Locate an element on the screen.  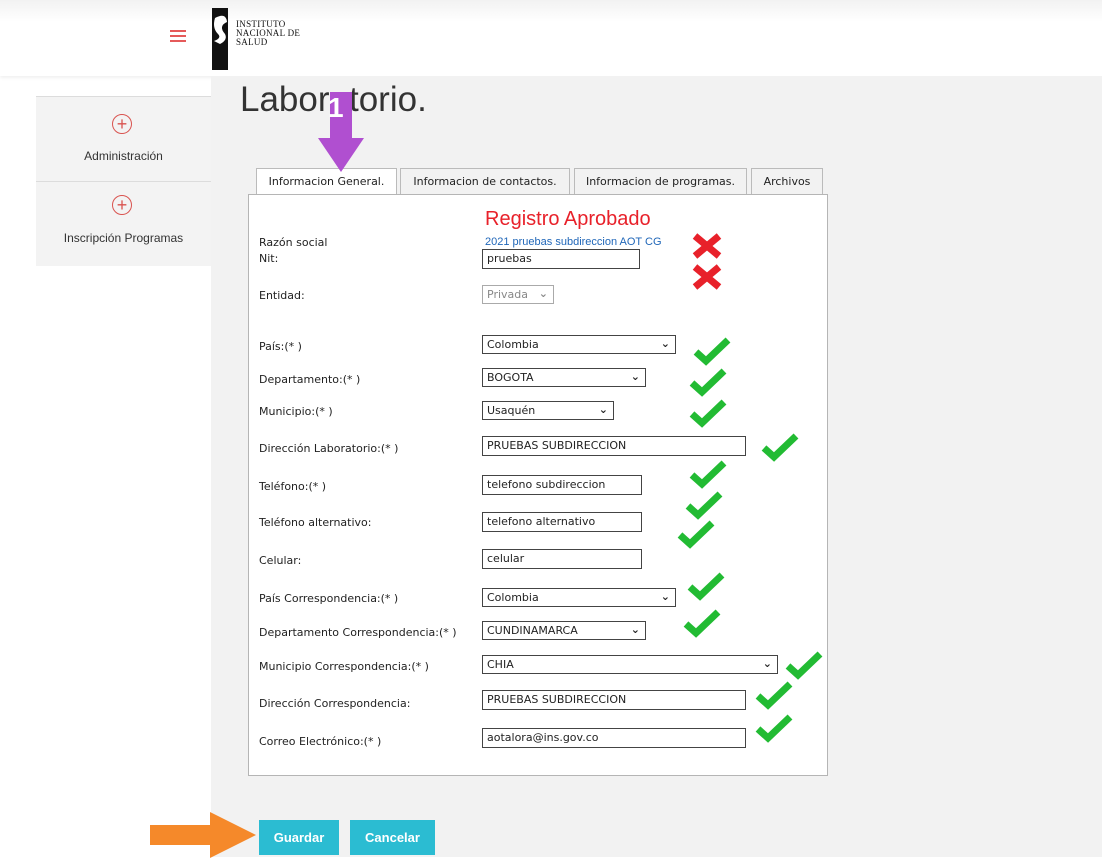
sidebar: + Administración + Inscripción Programas is located at coordinates (123, 181).